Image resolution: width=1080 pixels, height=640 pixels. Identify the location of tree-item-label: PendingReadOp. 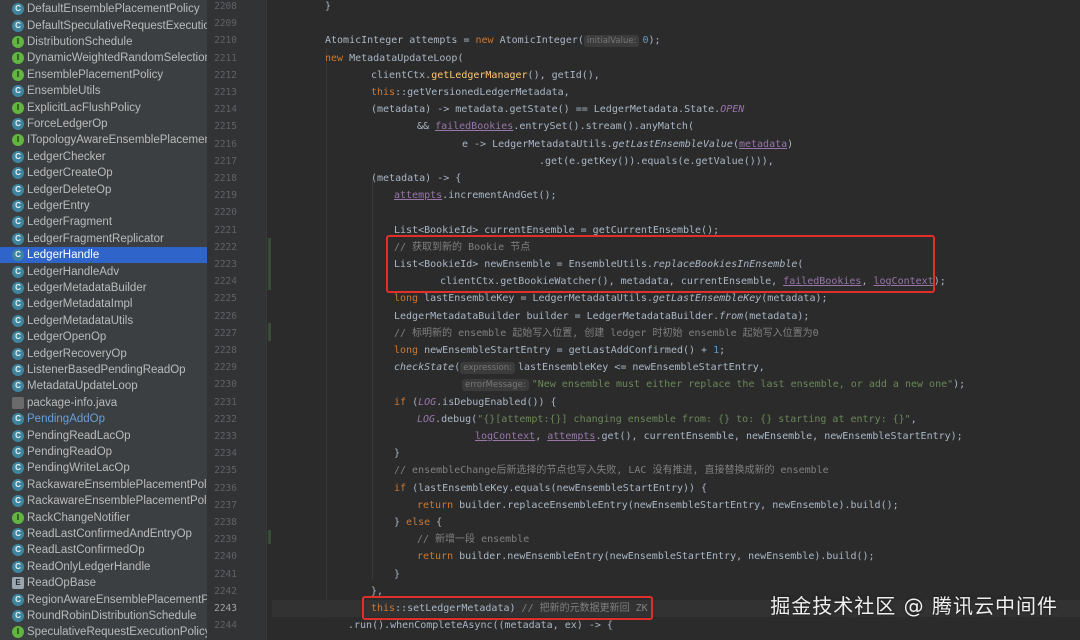
(70, 451).